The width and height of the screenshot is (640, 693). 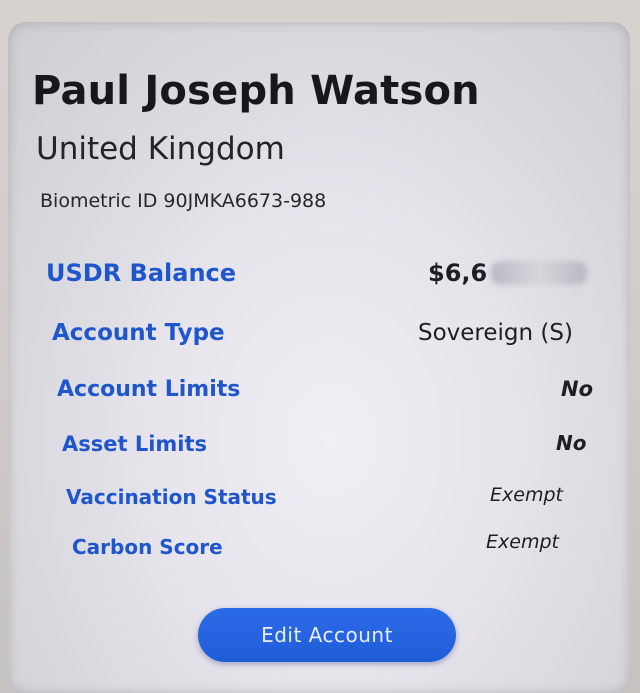 What do you see at coordinates (495, 333) in the screenshot?
I see `account-type-value: Sovereign (S)` at bounding box center [495, 333].